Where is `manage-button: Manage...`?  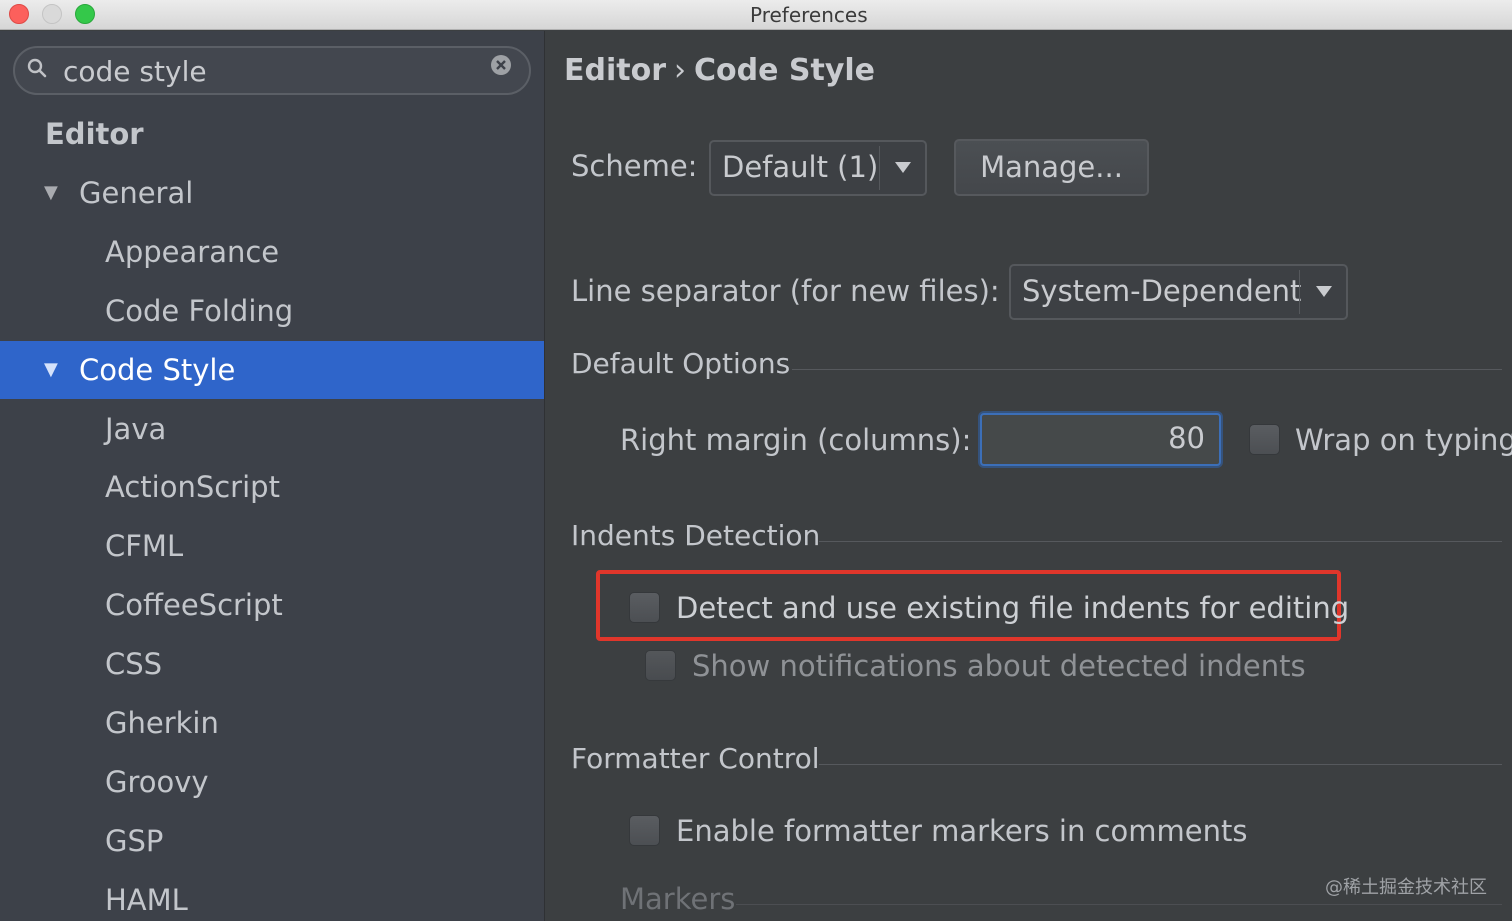 manage-button: Manage... is located at coordinates (1051, 167).